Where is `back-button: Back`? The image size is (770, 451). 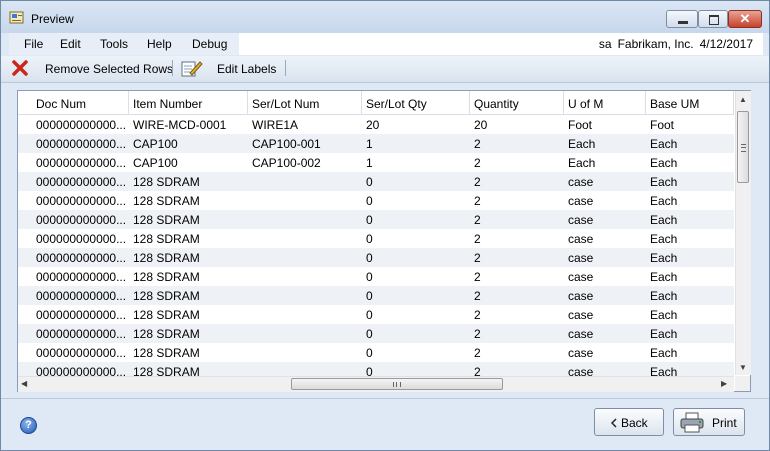
back-button: Back is located at coordinates (629, 422).